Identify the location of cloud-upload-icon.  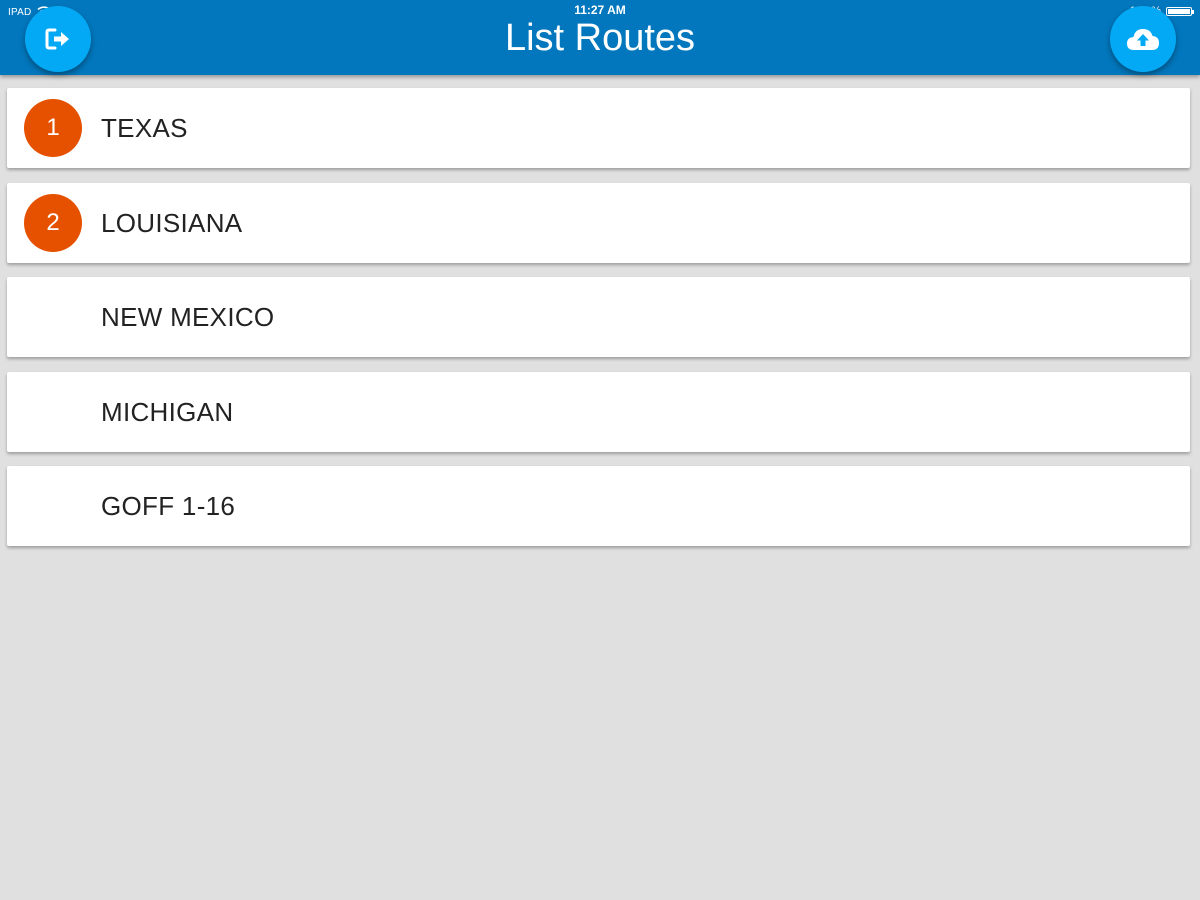
(1143, 39).